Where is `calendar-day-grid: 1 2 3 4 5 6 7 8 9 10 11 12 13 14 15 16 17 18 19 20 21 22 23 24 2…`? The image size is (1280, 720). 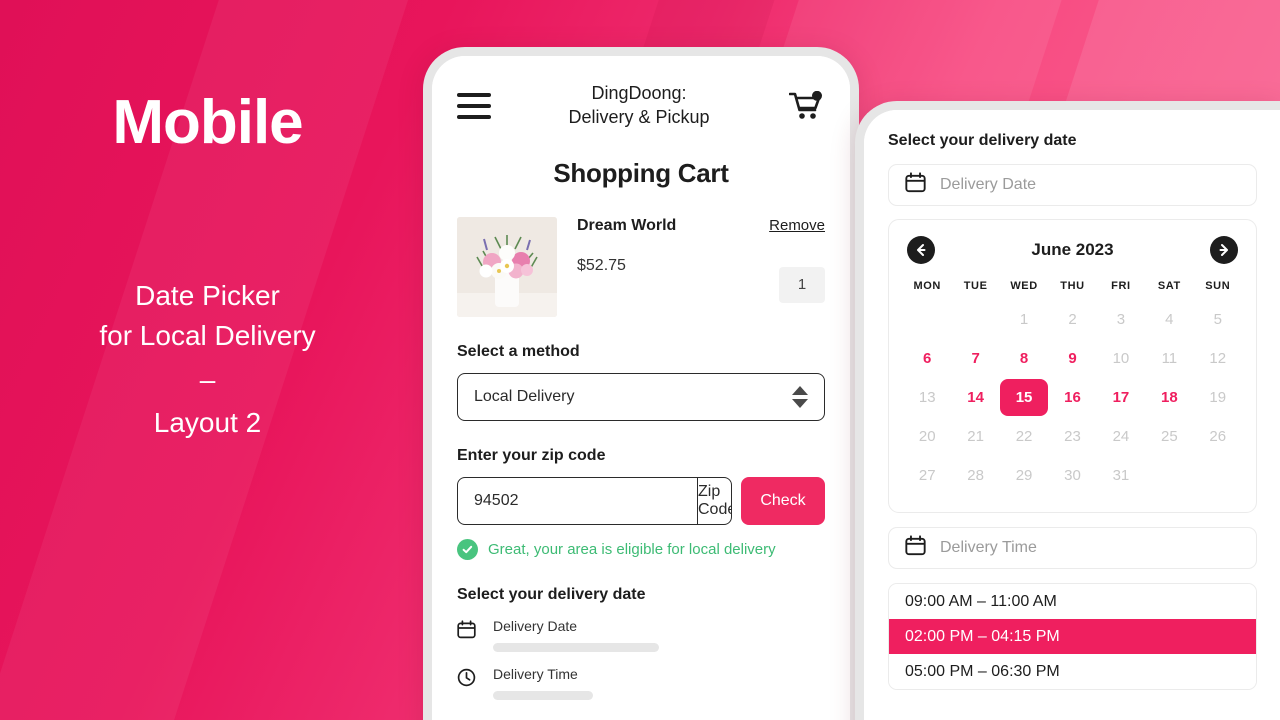 calendar-day-grid: 1 2 3 4 5 6 7 8 9 10 11 12 13 14 15 16 17 18 19 20 21 22 23 24 2… is located at coordinates (1072, 397).